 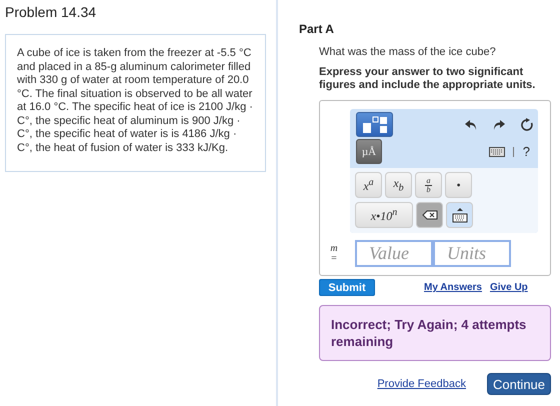 I want to click on instruction-text: Express your answer to two significant figures and include the appropriate units., so click(x=427, y=79).